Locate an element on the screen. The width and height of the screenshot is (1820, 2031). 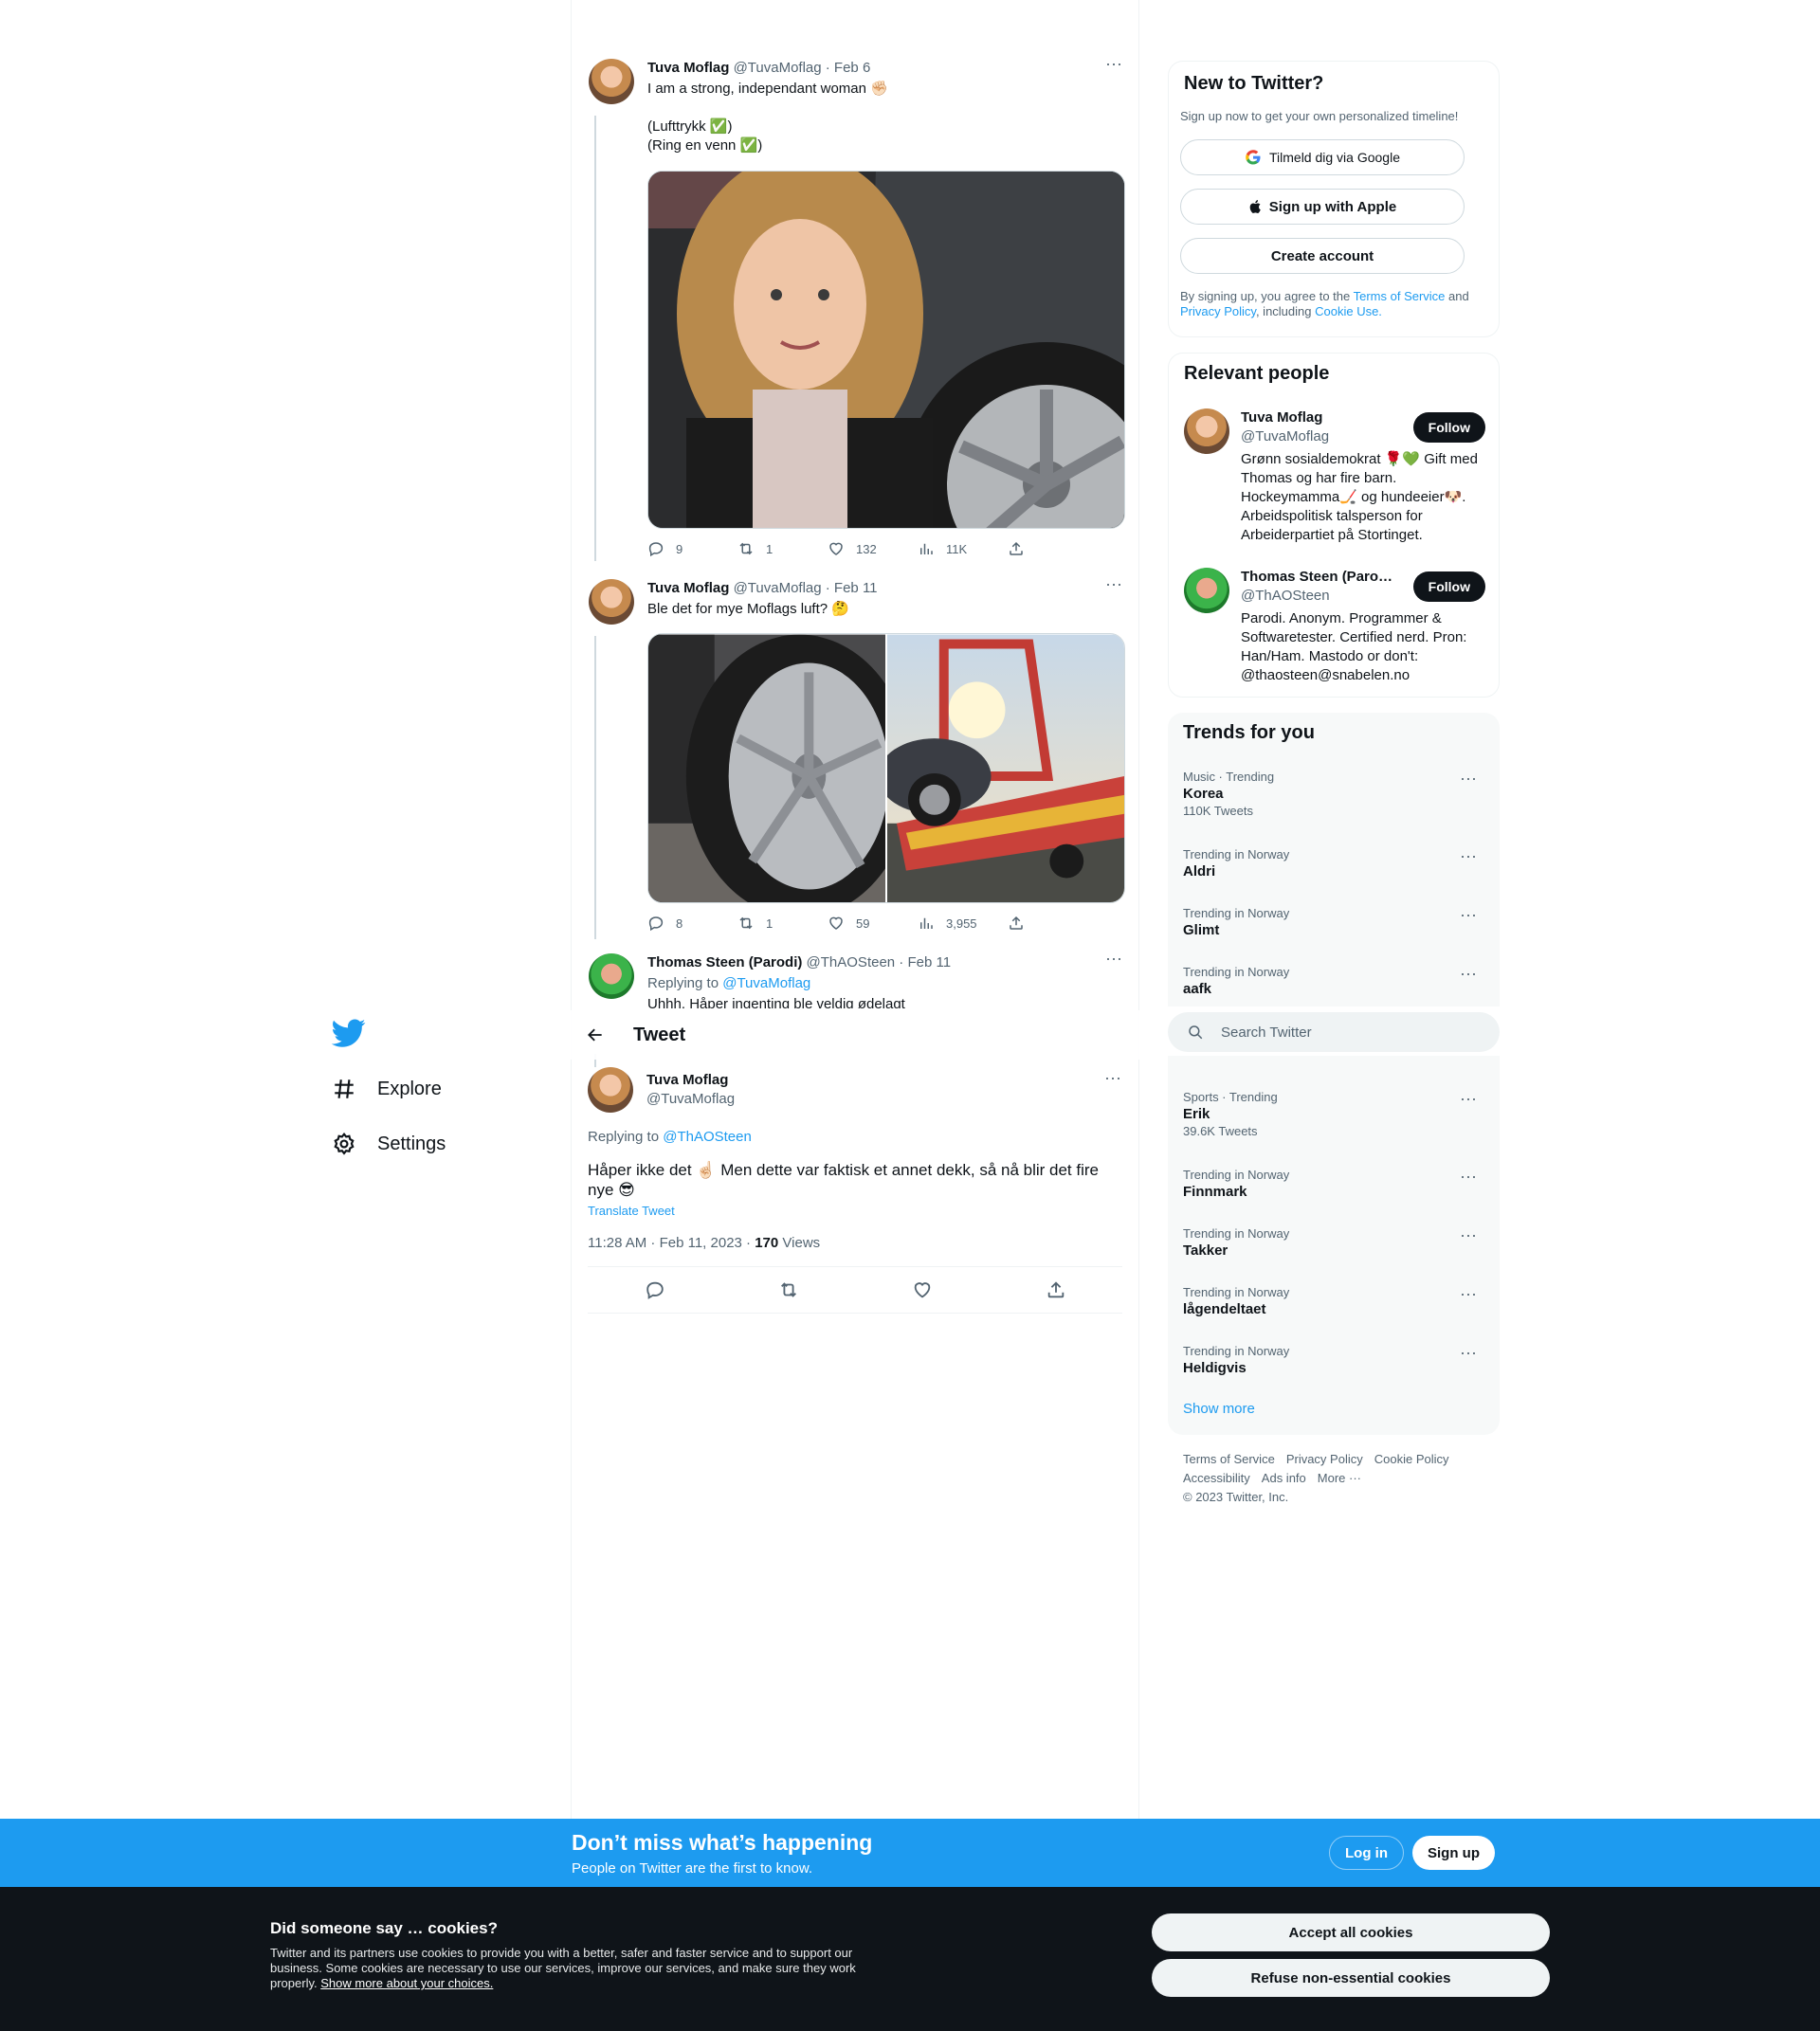
views-button: 3,955 is located at coordinates (963, 923).